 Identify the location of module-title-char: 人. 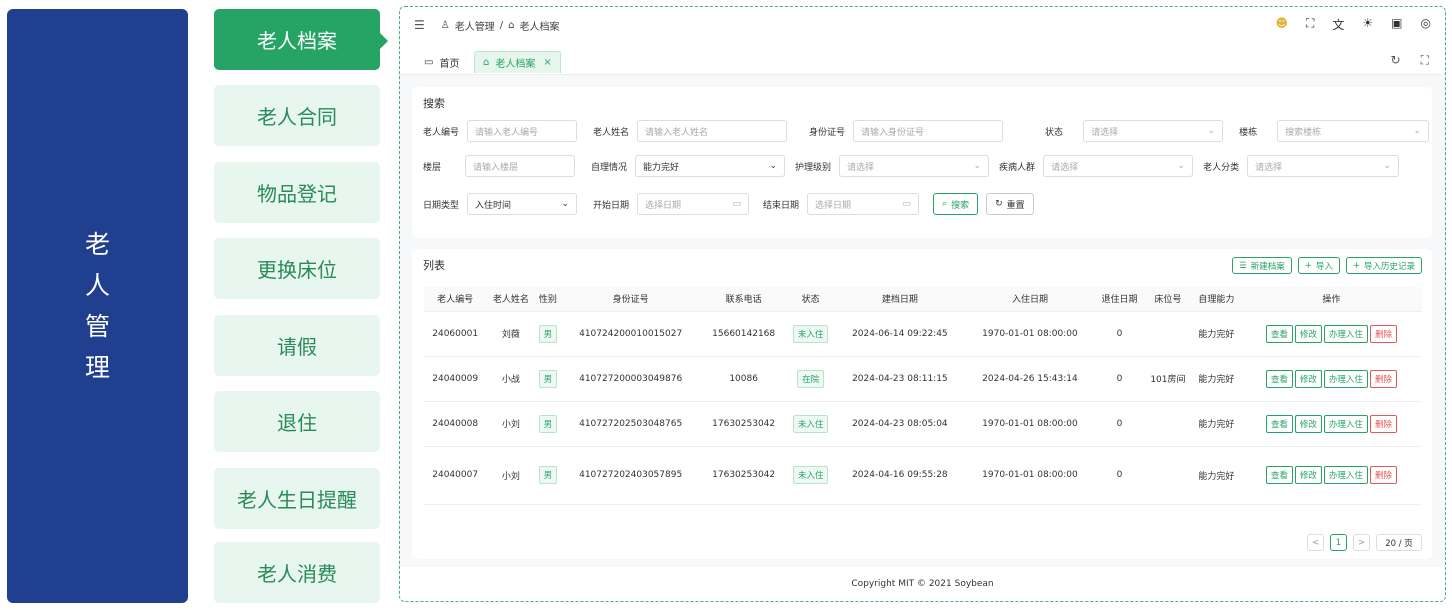
(97, 285).